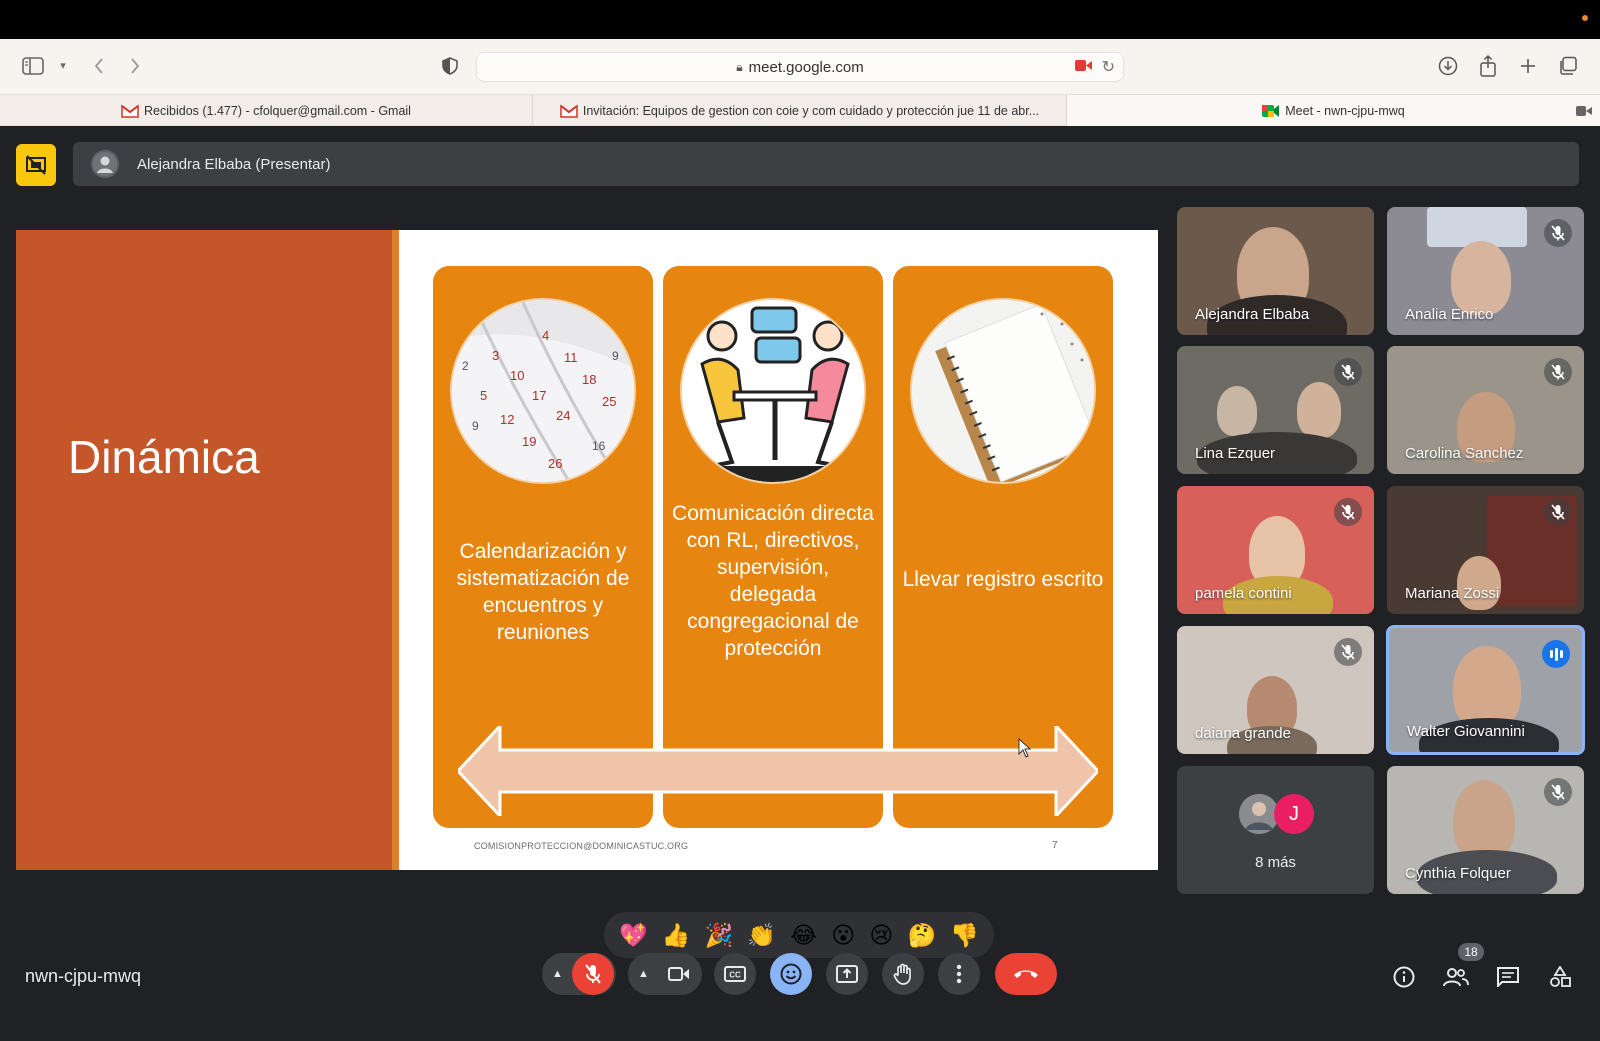  Describe the element at coordinates (1275, 862) in the screenshot. I see `more-participants-label: 8 más` at that location.